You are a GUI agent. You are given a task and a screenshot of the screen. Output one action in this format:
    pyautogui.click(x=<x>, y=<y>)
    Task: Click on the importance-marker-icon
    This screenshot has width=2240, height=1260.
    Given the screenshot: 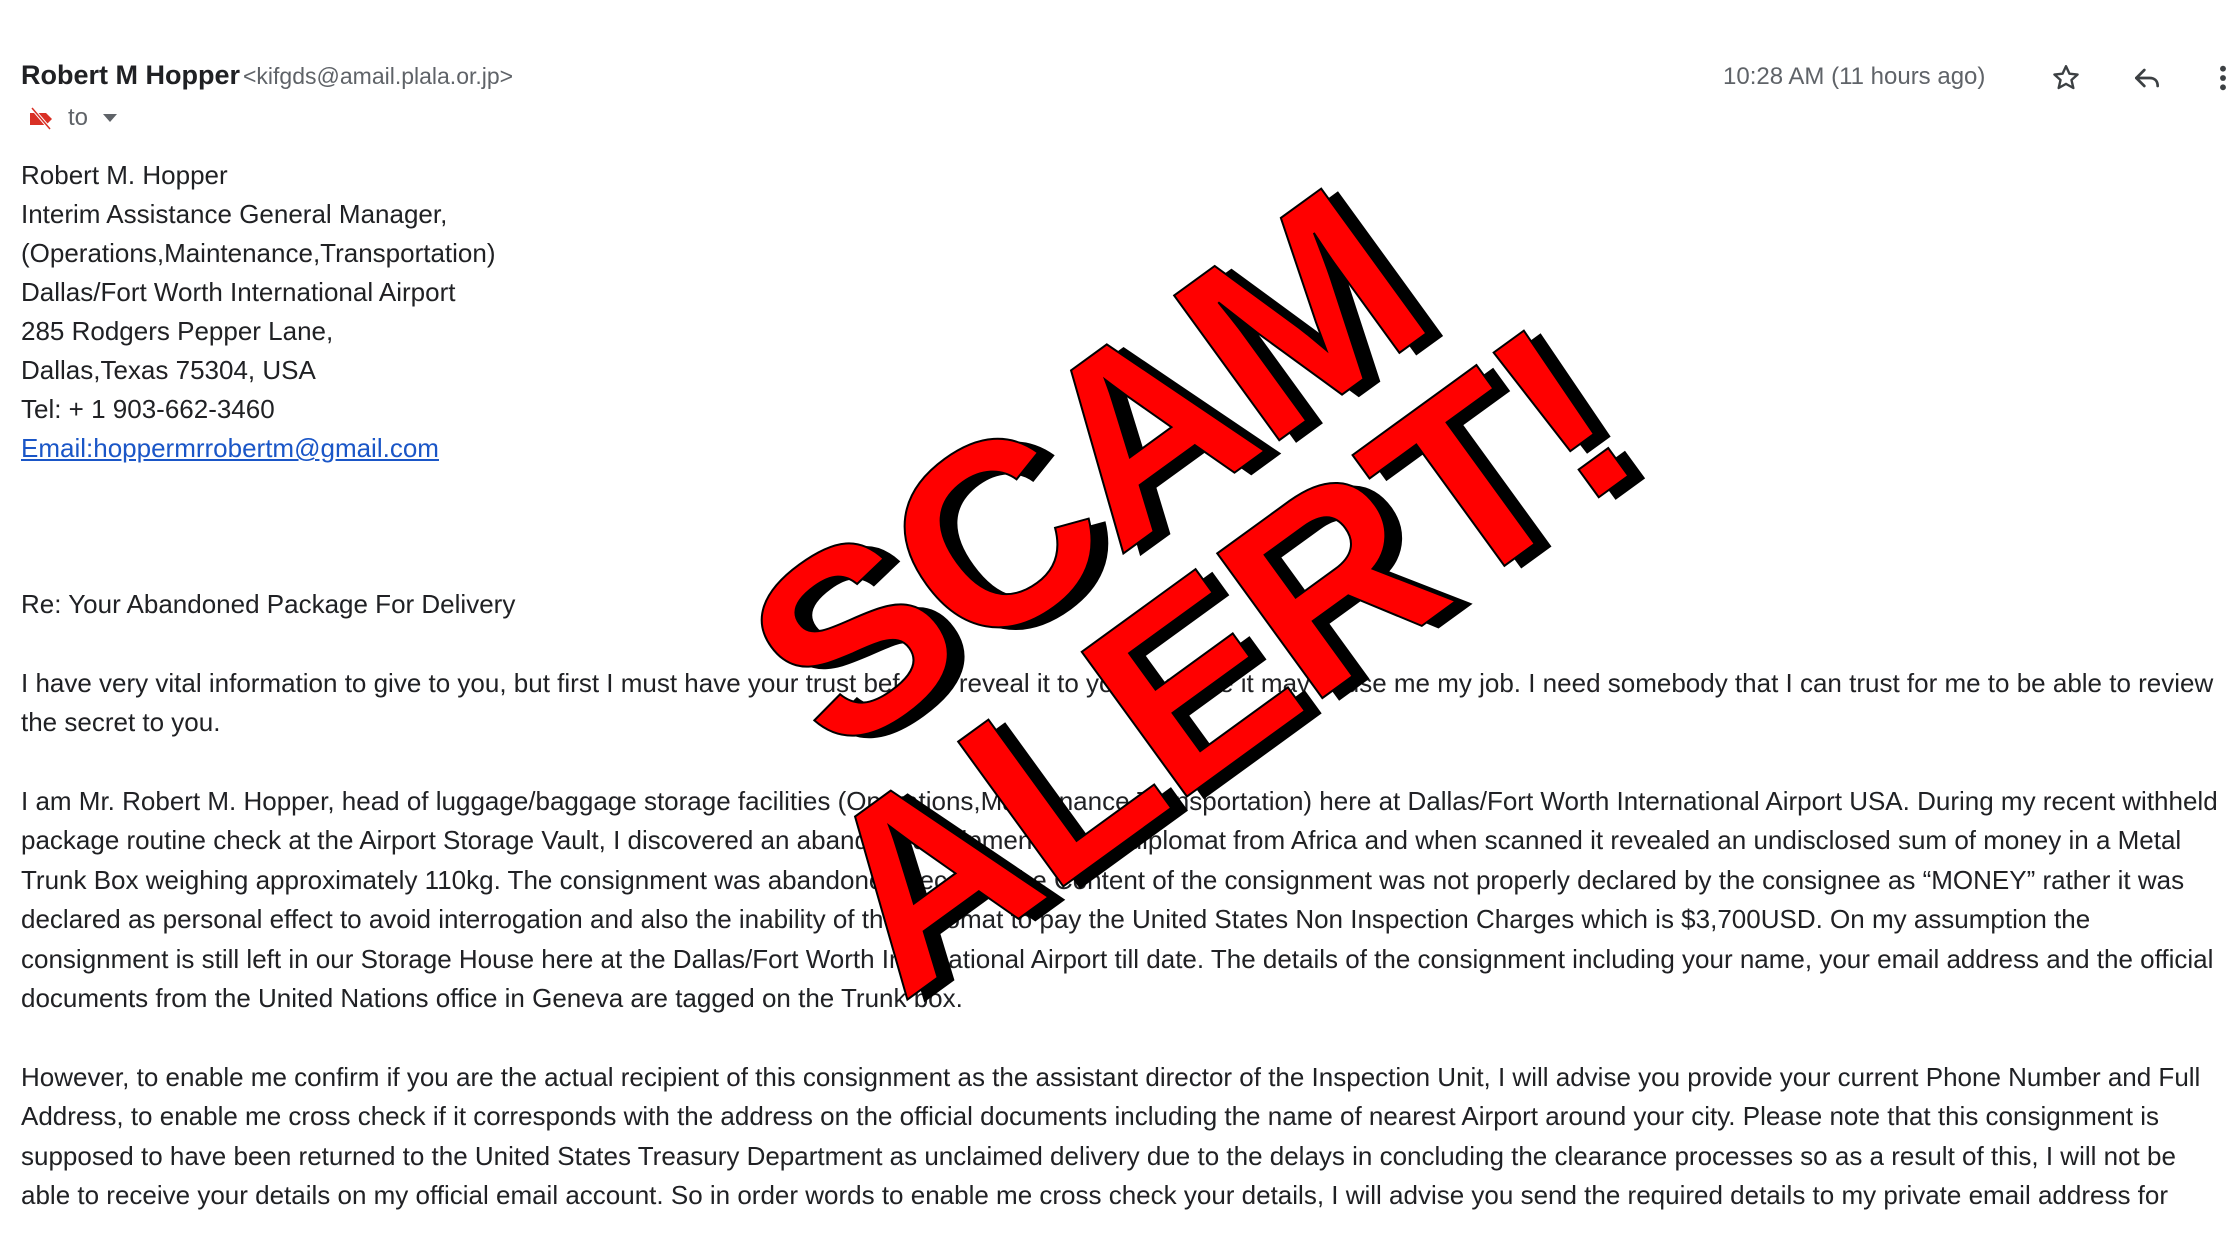 What is the action you would take?
    pyautogui.click(x=41, y=118)
    